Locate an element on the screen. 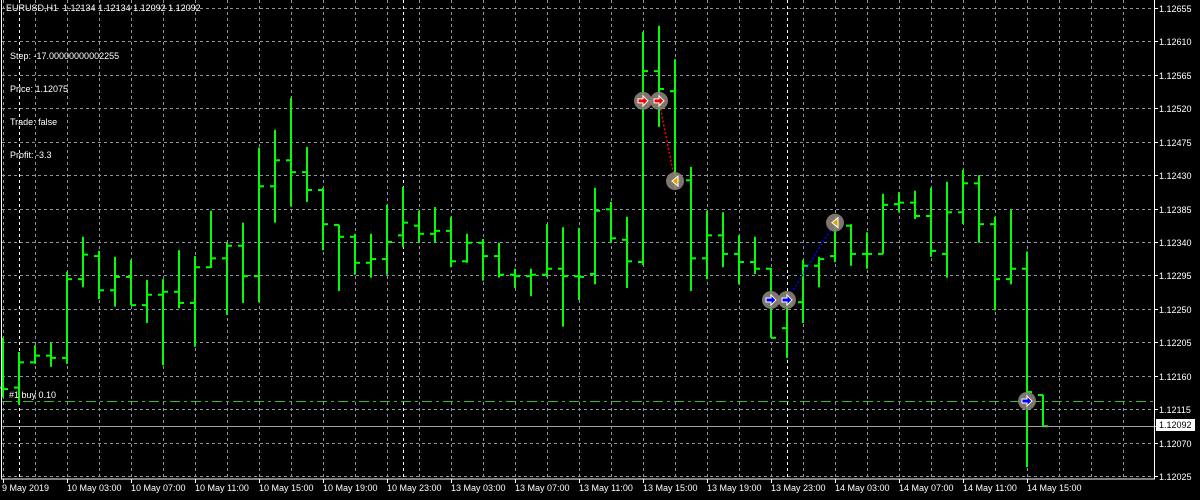 The width and height of the screenshot is (1200, 500). time-tick-label: 13 May 03:00 is located at coordinates (478, 488).